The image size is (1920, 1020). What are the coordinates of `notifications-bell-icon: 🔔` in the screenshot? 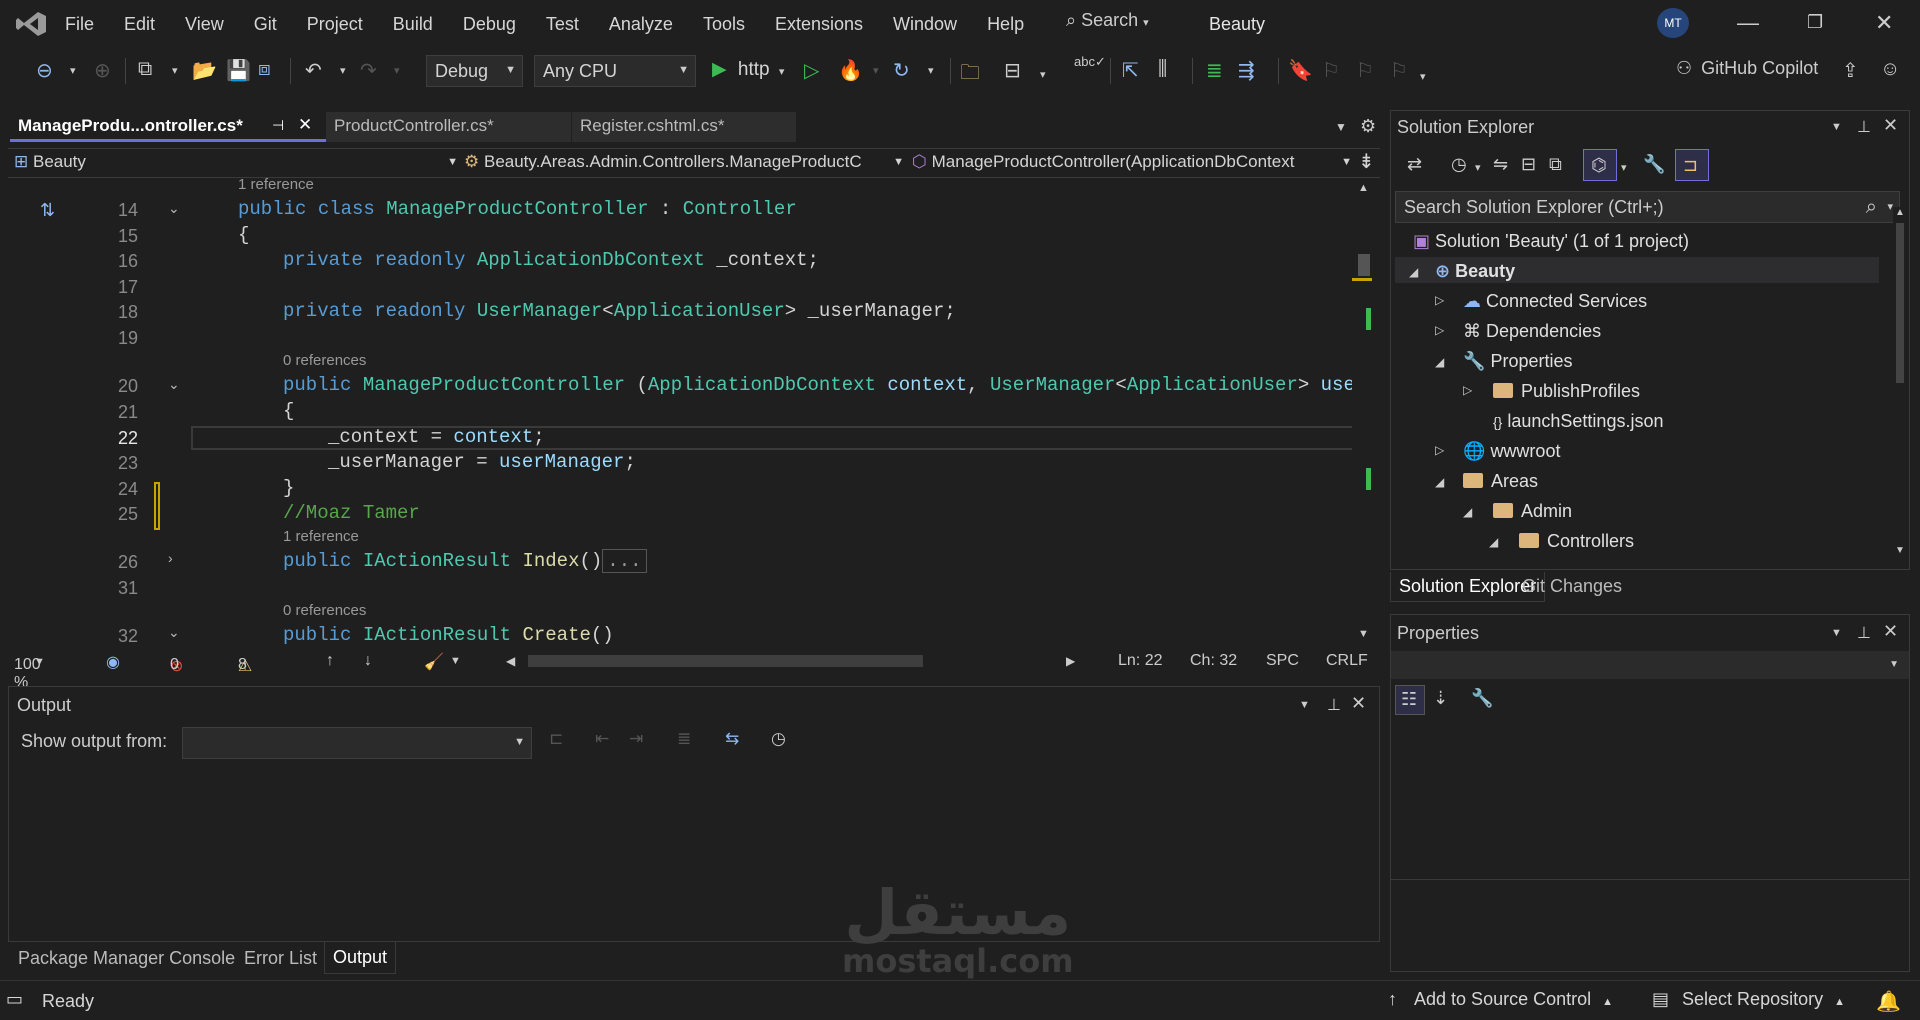 It's located at (1888, 1001).